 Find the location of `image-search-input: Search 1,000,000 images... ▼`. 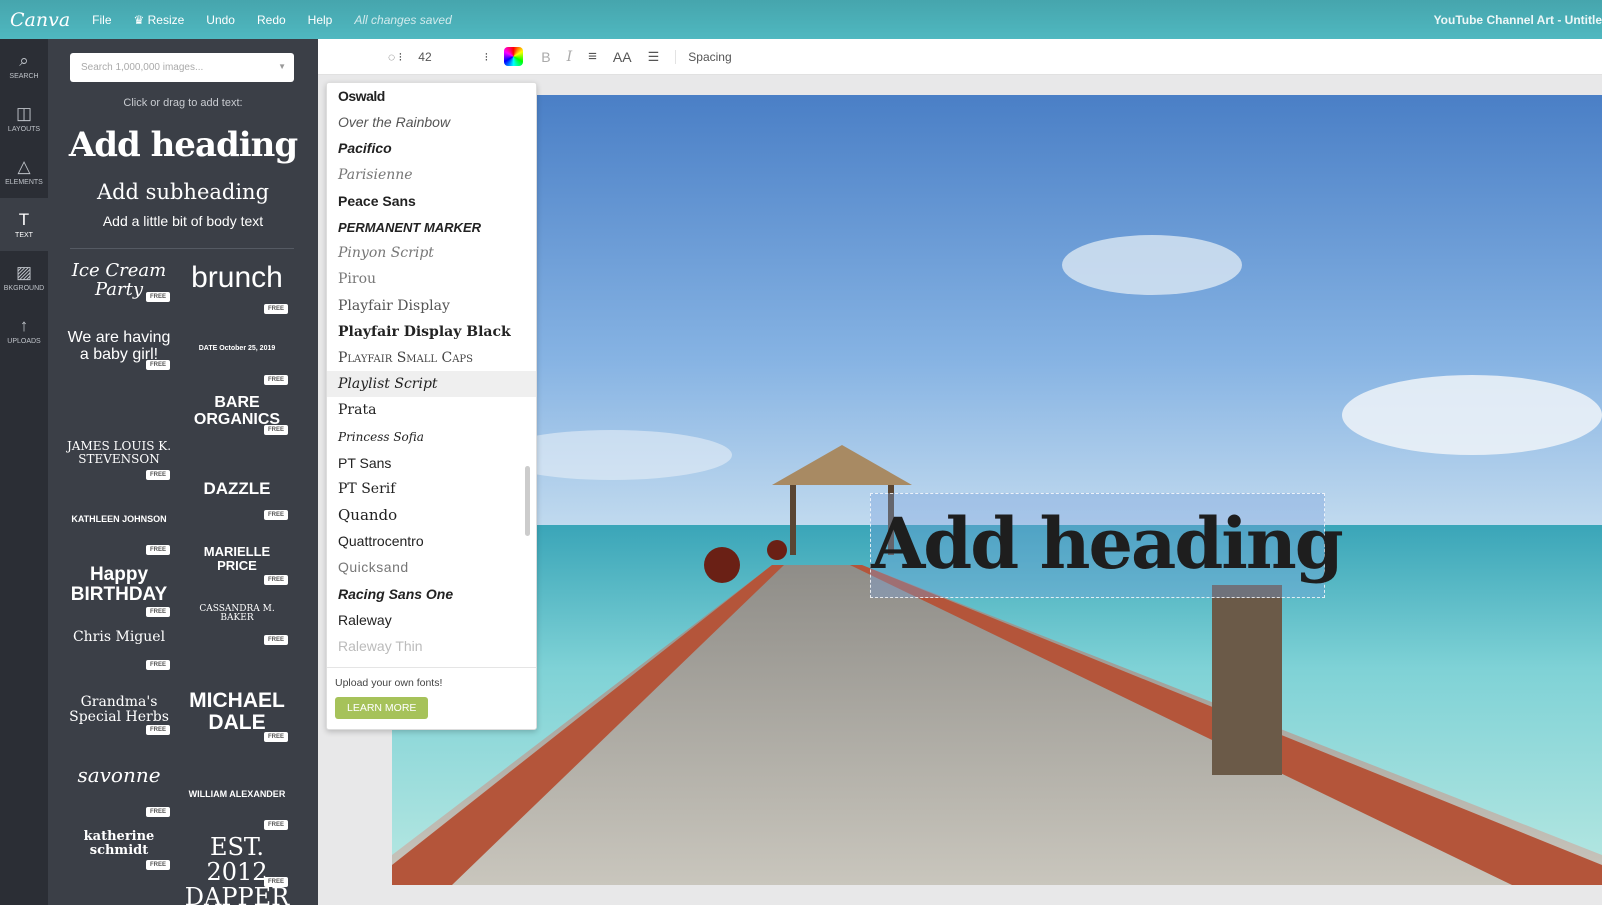

image-search-input: Search 1,000,000 images... ▼ is located at coordinates (182, 67).